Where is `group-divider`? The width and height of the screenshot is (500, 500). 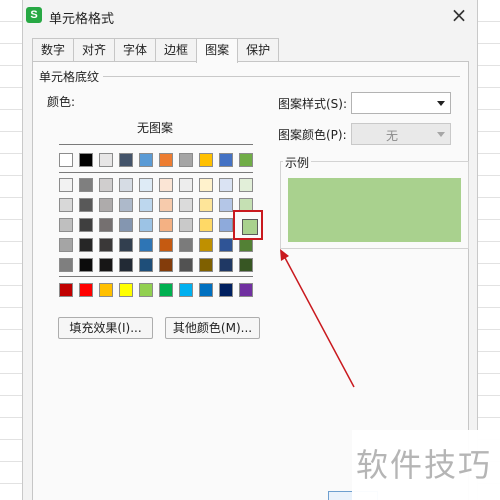 group-divider is located at coordinates (281, 76).